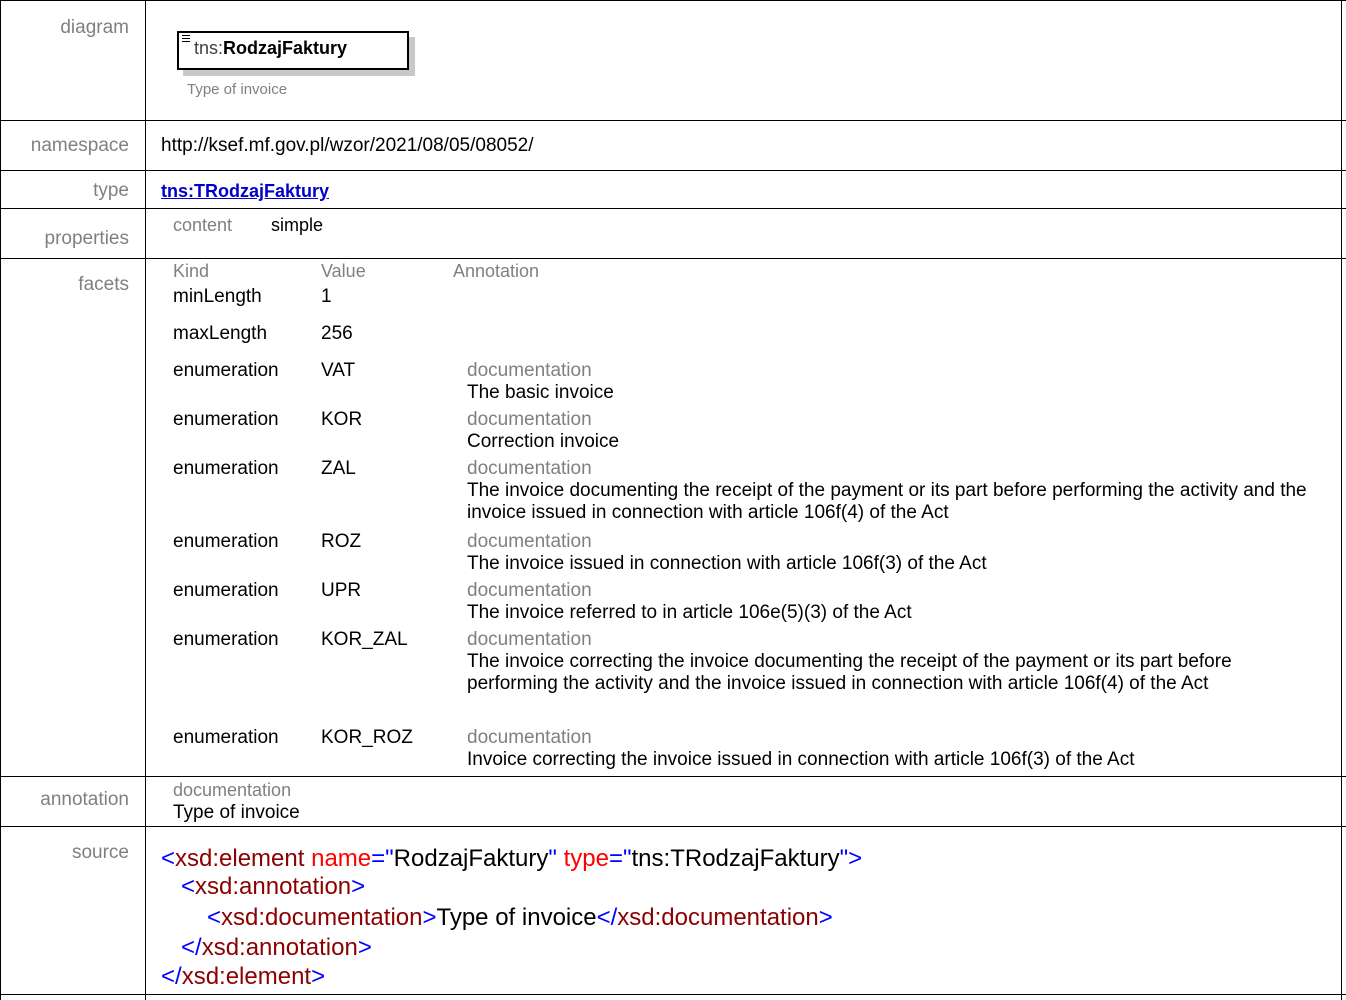 Image resolution: width=1346 pixels, height=1000 pixels. I want to click on facet-annotation: documentation Correction invoice, so click(887, 431).